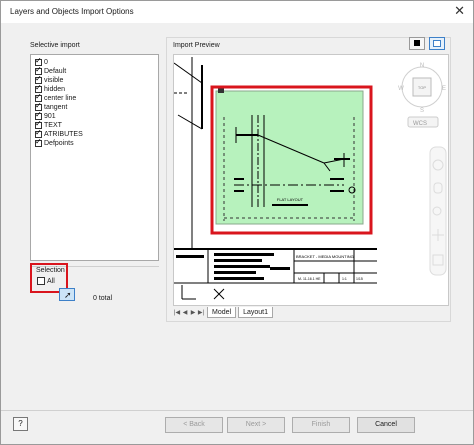 The image size is (474, 445). What do you see at coordinates (38, 142) in the screenshot?
I see `layer-checkbox` at bounding box center [38, 142].